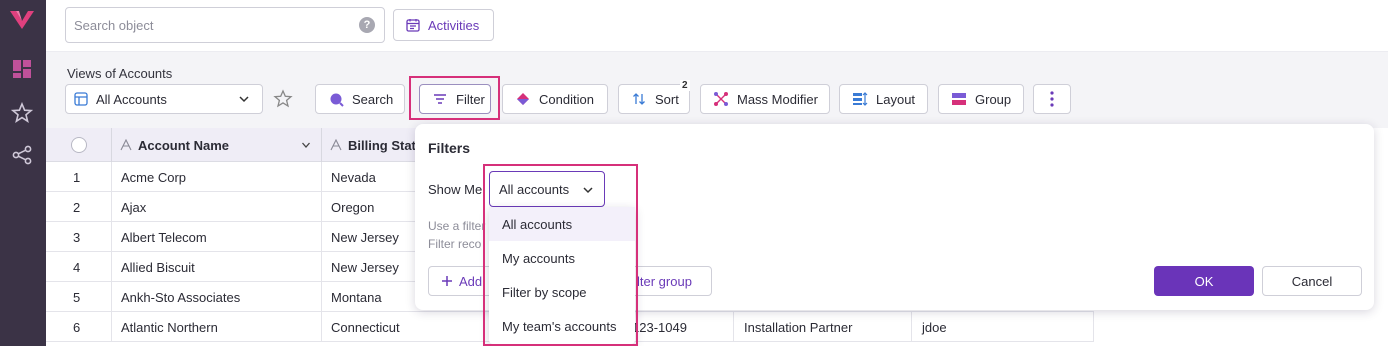 The height and width of the screenshot is (346, 1388). What do you see at coordinates (523, 99) in the screenshot?
I see `paint-bucket-icon` at bounding box center [523, 99].